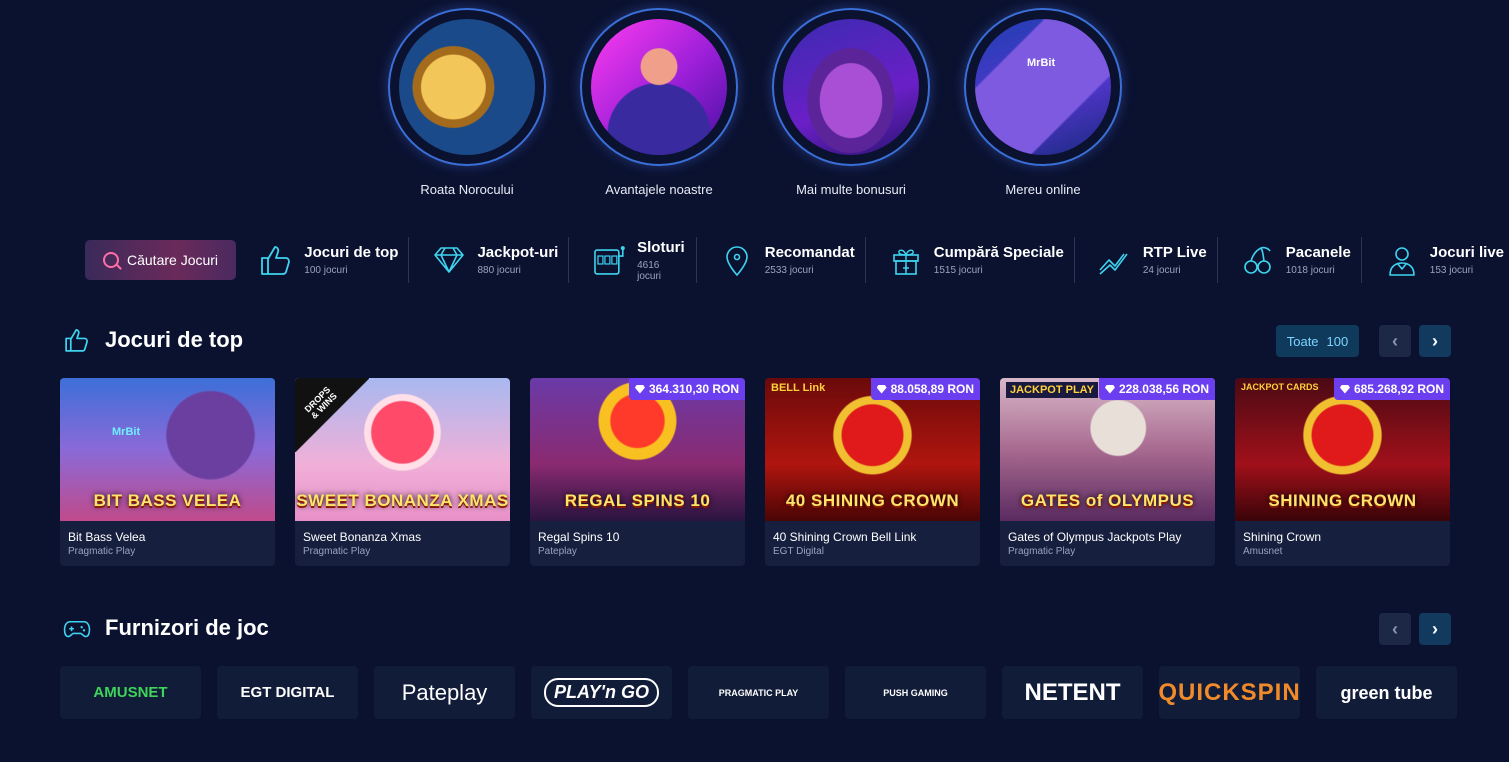 Image resolution: width=1509 pixels, height=762 pixels. I want to click on category-top-games: Jocuri de top 100 jocuri, so click(323, 260).